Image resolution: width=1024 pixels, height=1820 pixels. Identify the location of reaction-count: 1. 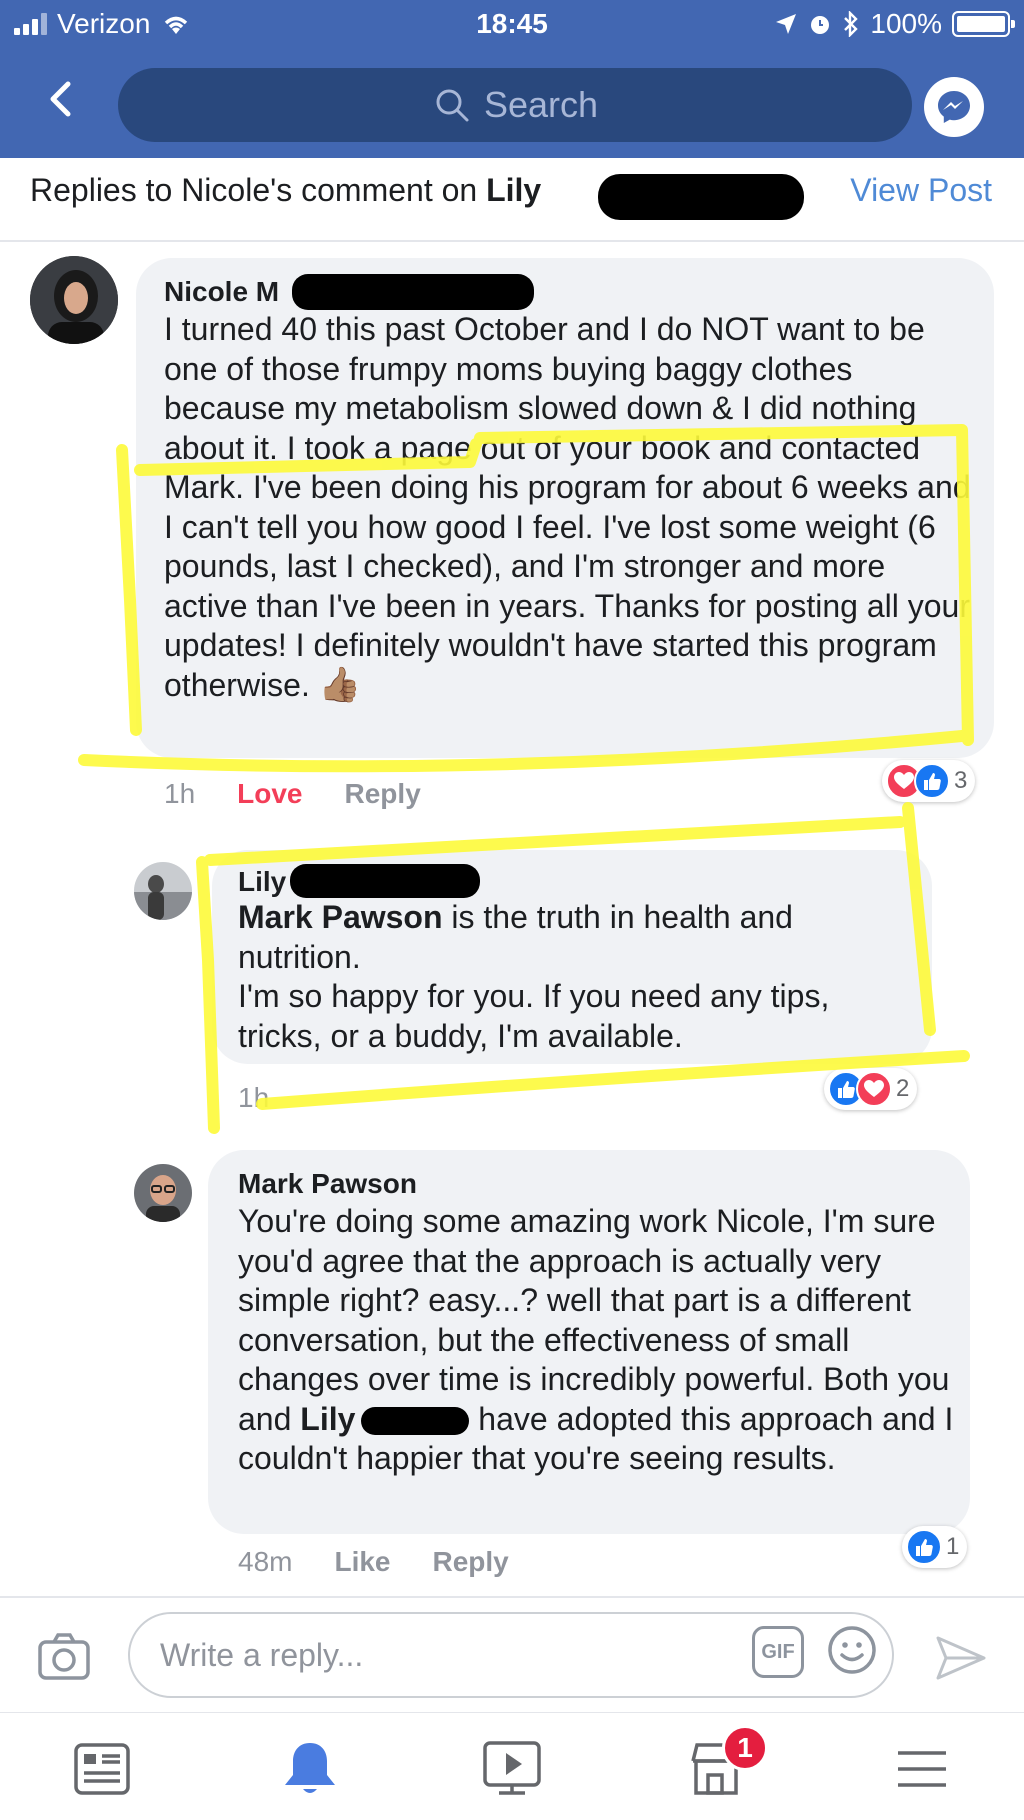
(953, 1546).